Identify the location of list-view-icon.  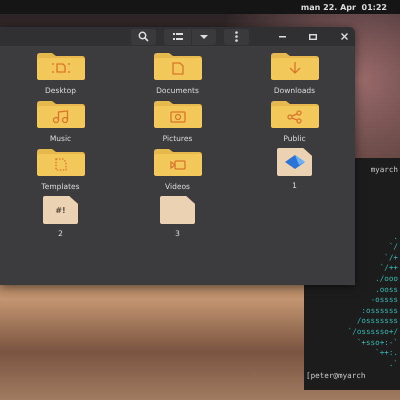
(177, 36).